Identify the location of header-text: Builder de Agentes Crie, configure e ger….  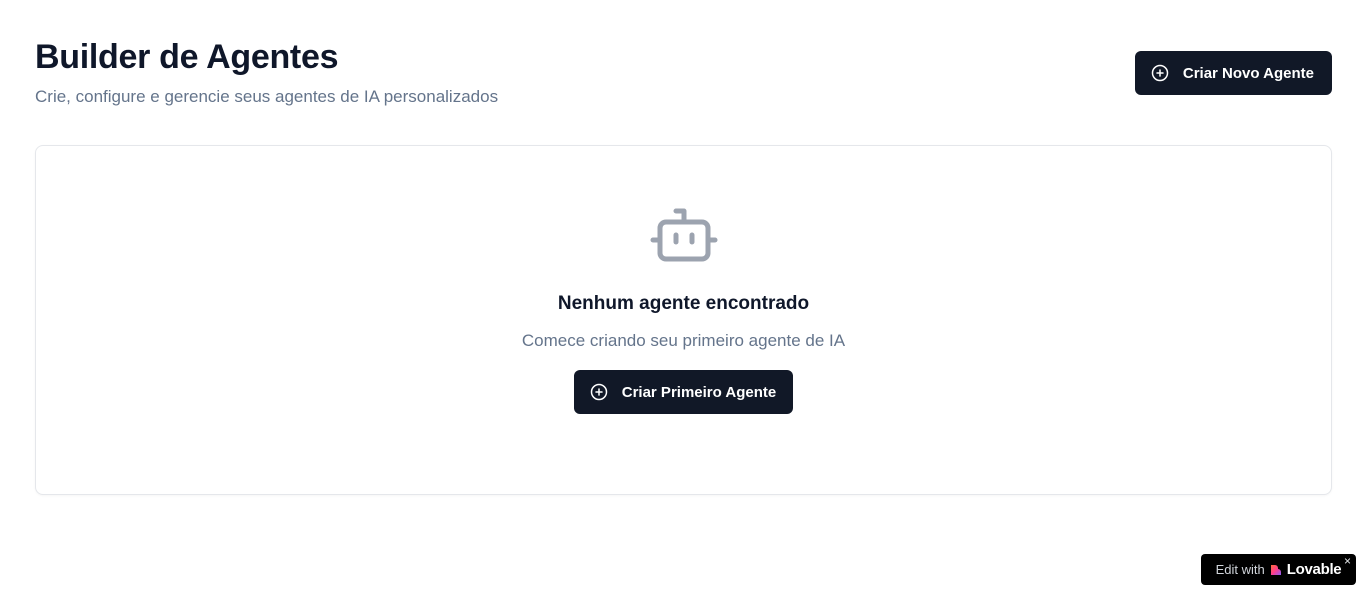
(266, 73).